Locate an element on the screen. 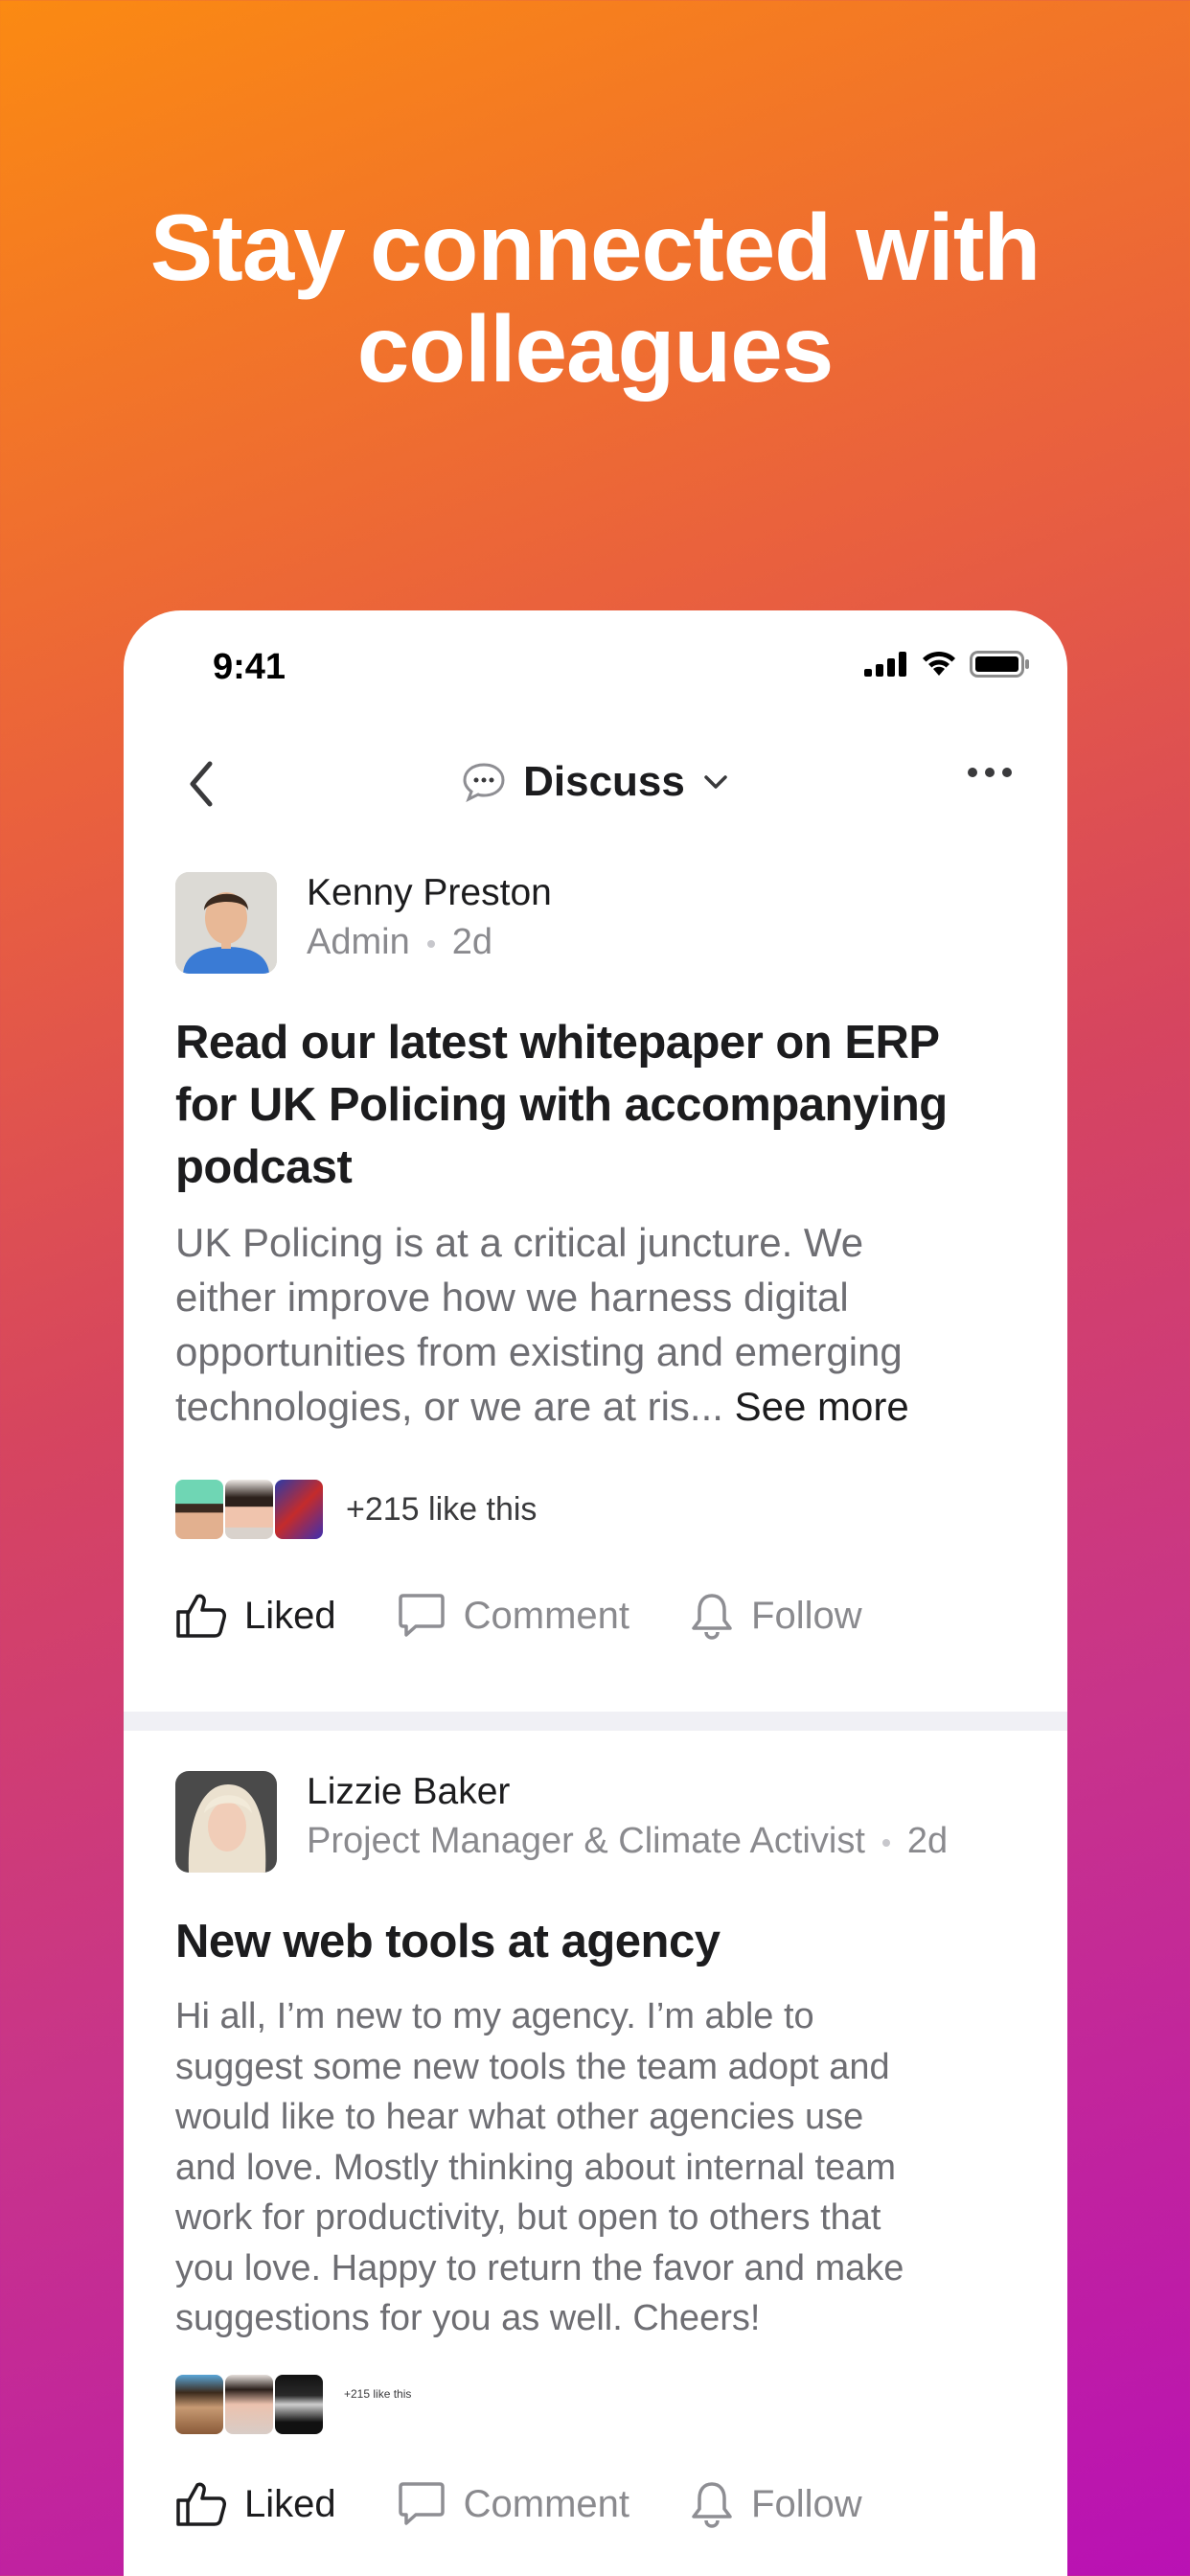 The image size is (1190, 2576). hero-line-2: colleagues is located at coordinates (595, 349).